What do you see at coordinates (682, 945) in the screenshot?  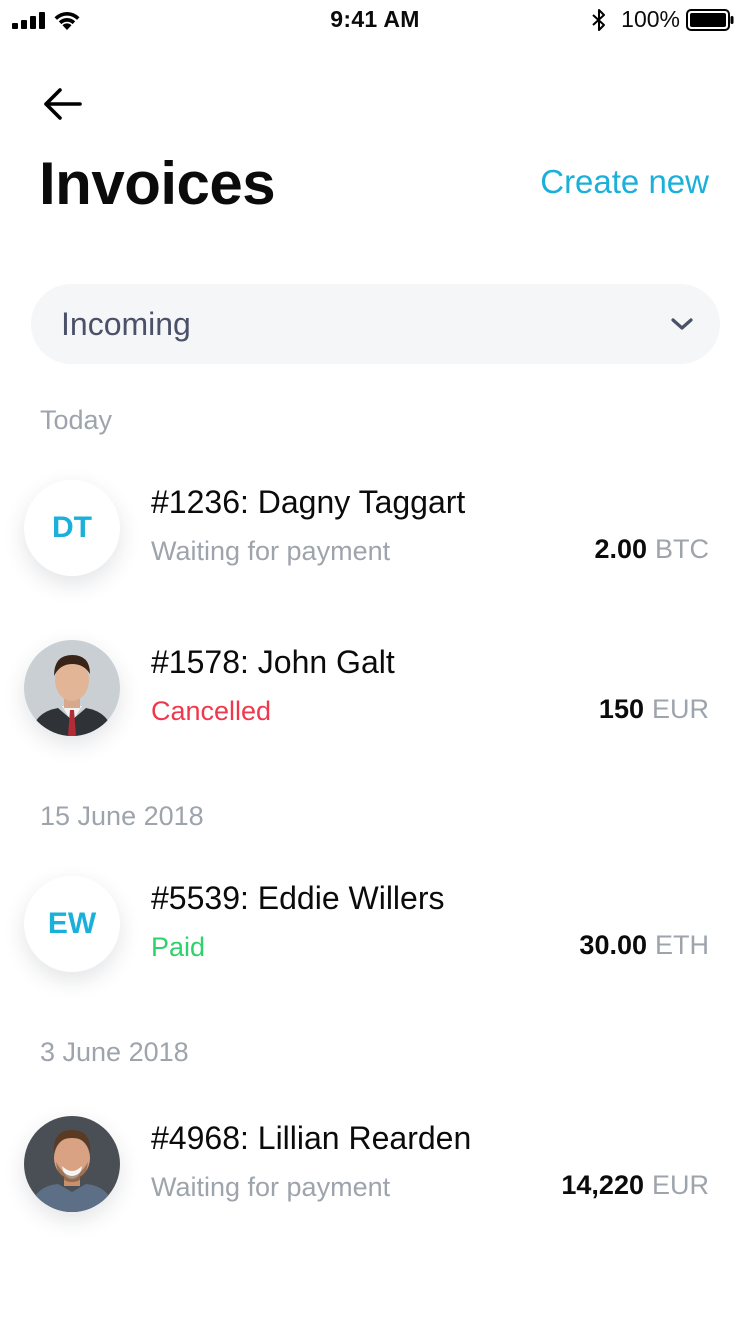 I see `amount-currency: ETH` at bounding box center [682, 945].